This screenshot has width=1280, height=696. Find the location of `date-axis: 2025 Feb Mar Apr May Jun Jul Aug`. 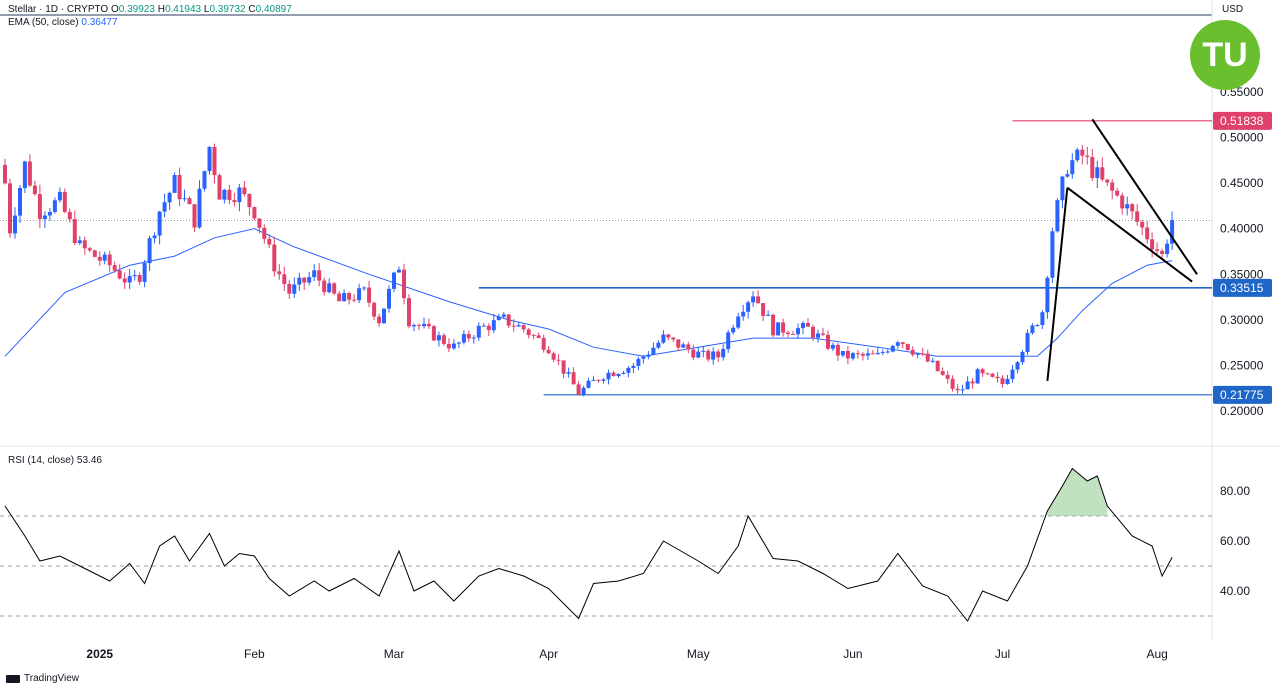

date-axis: 2025 Feb Mar Apr May Jun Jul Aug is located at coordinates (626, 654).